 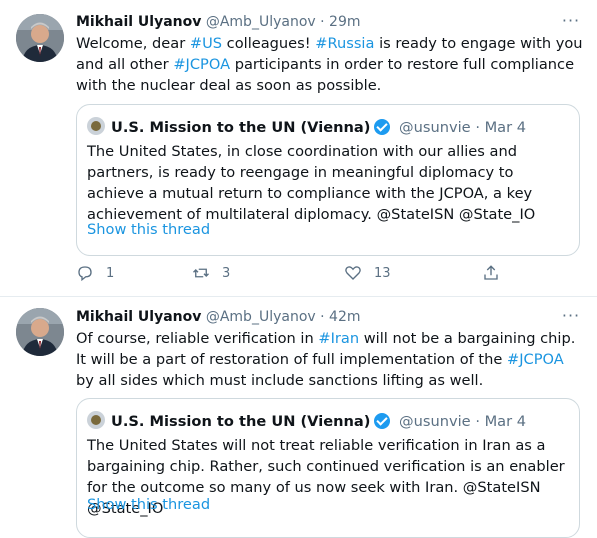 What do you see at coordinates (197, 338) in the screenshot?
I see `text-segment: Of course, reliable verification in` at bounding box center [197, 338].